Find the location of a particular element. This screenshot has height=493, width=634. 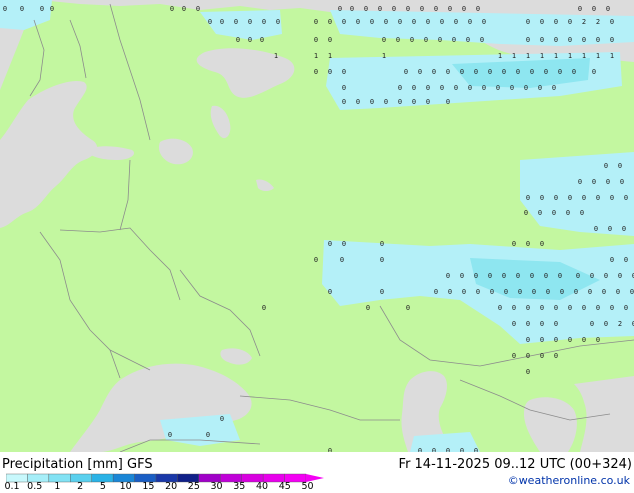

scale-label: 10 is located at coordinates (125, 486).